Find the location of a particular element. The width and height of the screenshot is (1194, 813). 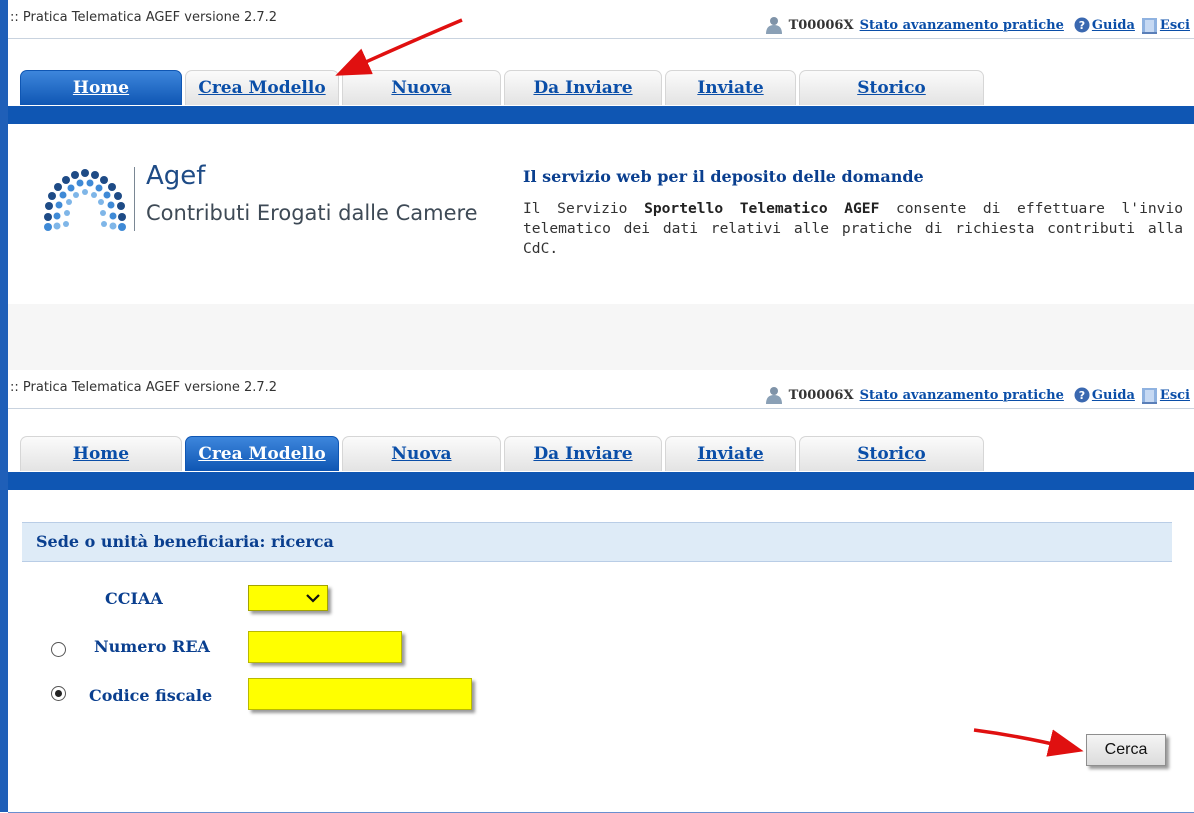

cf-radio is located at coordinates (58, 693).